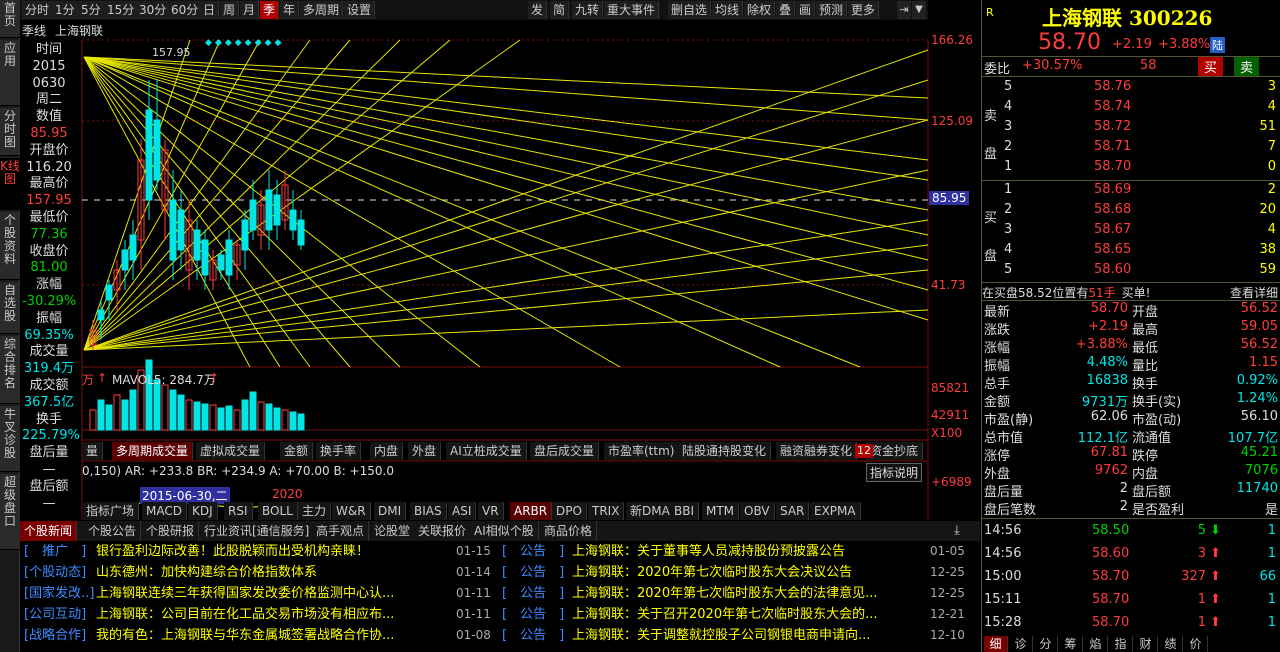 The image size is (1280, 652). Describe the element at coordinates (10, 439) in the screenshot. I see `nav-7: 牛叉诊股` at that location.